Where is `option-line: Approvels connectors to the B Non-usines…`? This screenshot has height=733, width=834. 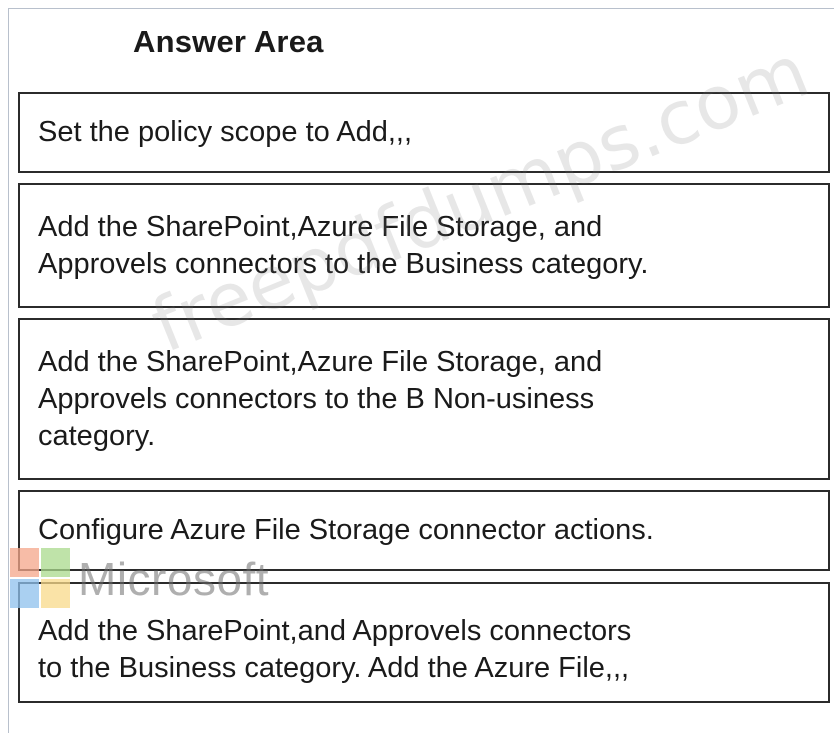 option-line: Approvels connectors to the B Non-usines… is located at coordinates (316, 398).